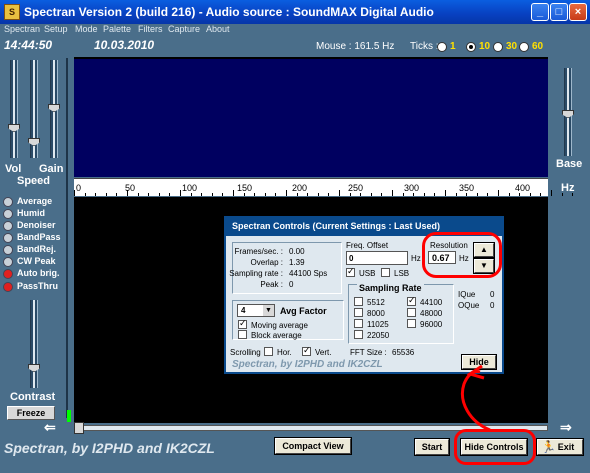 Image resolution: width=590 pixels, height=473 pixels. I want to click on rate-48000-checkbox, so click(411, 312).